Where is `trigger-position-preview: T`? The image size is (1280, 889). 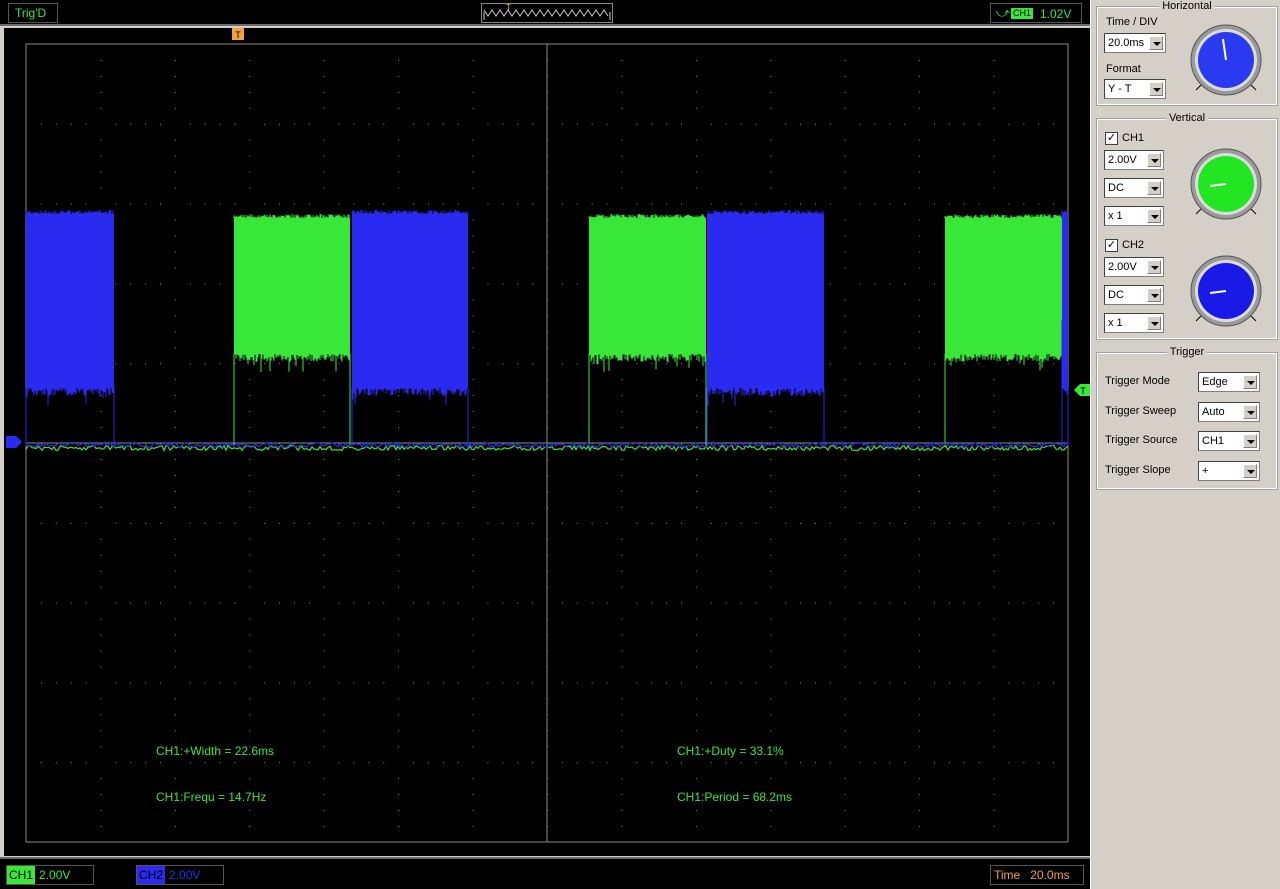
trigger-position-preview: T is located at coordinates (547, 13).